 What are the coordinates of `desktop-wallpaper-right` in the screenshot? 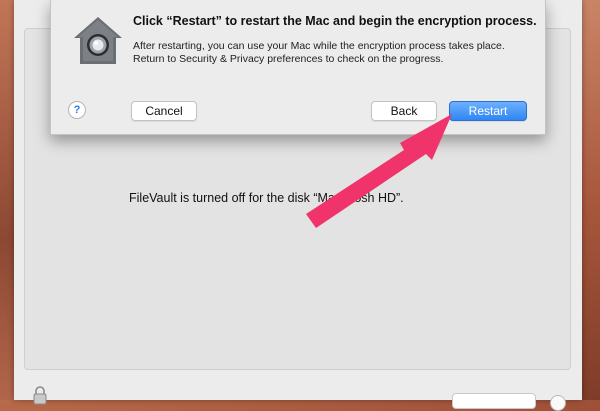 It's located at (591, 200).